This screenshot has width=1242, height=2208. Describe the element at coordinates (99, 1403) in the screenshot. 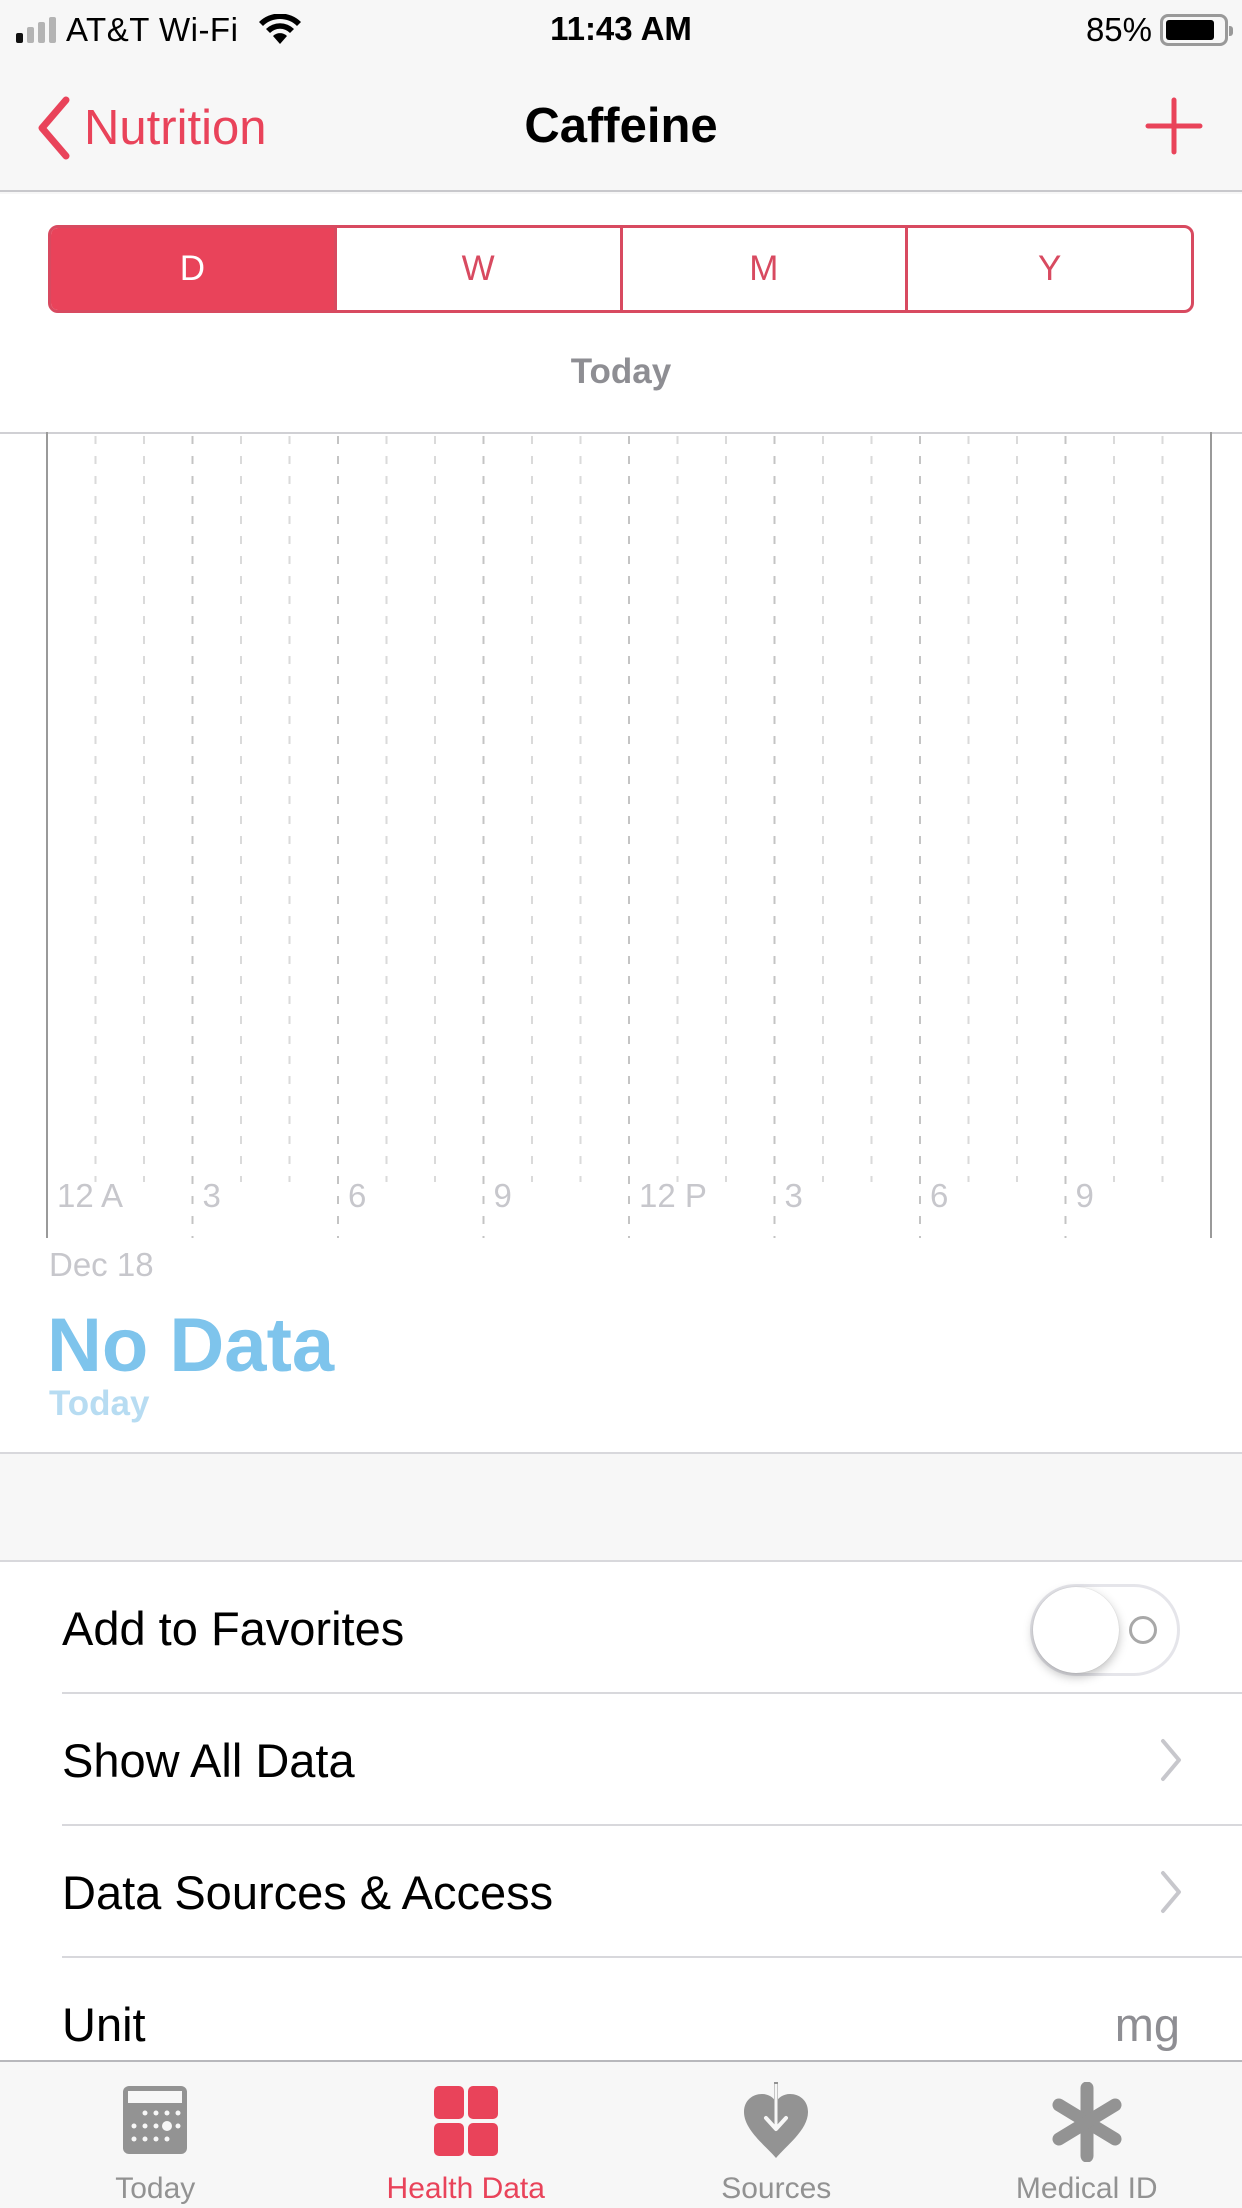

I see `summary-period: Today` at that location.